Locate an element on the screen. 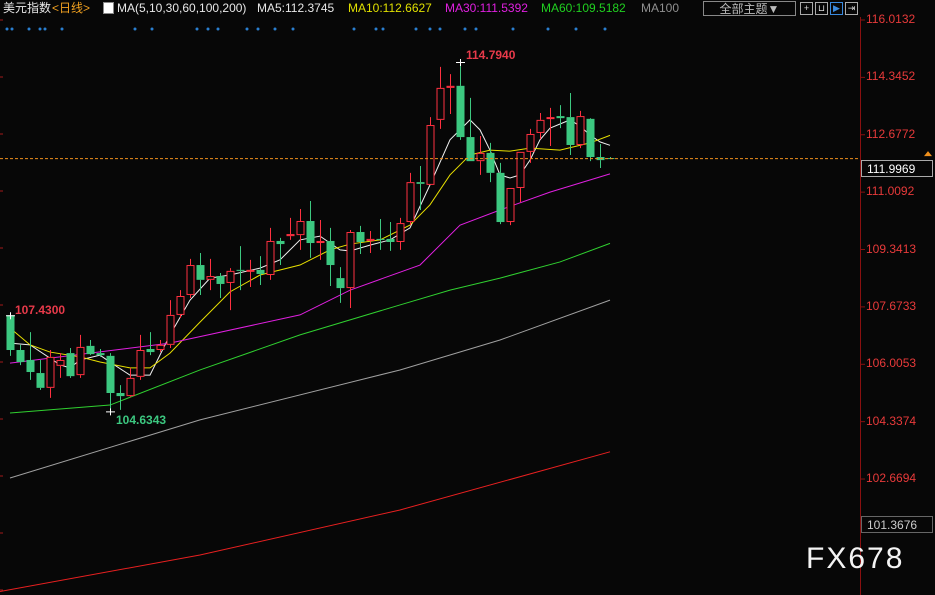  extreme-marker-icon is located at coordinates (460, 62).